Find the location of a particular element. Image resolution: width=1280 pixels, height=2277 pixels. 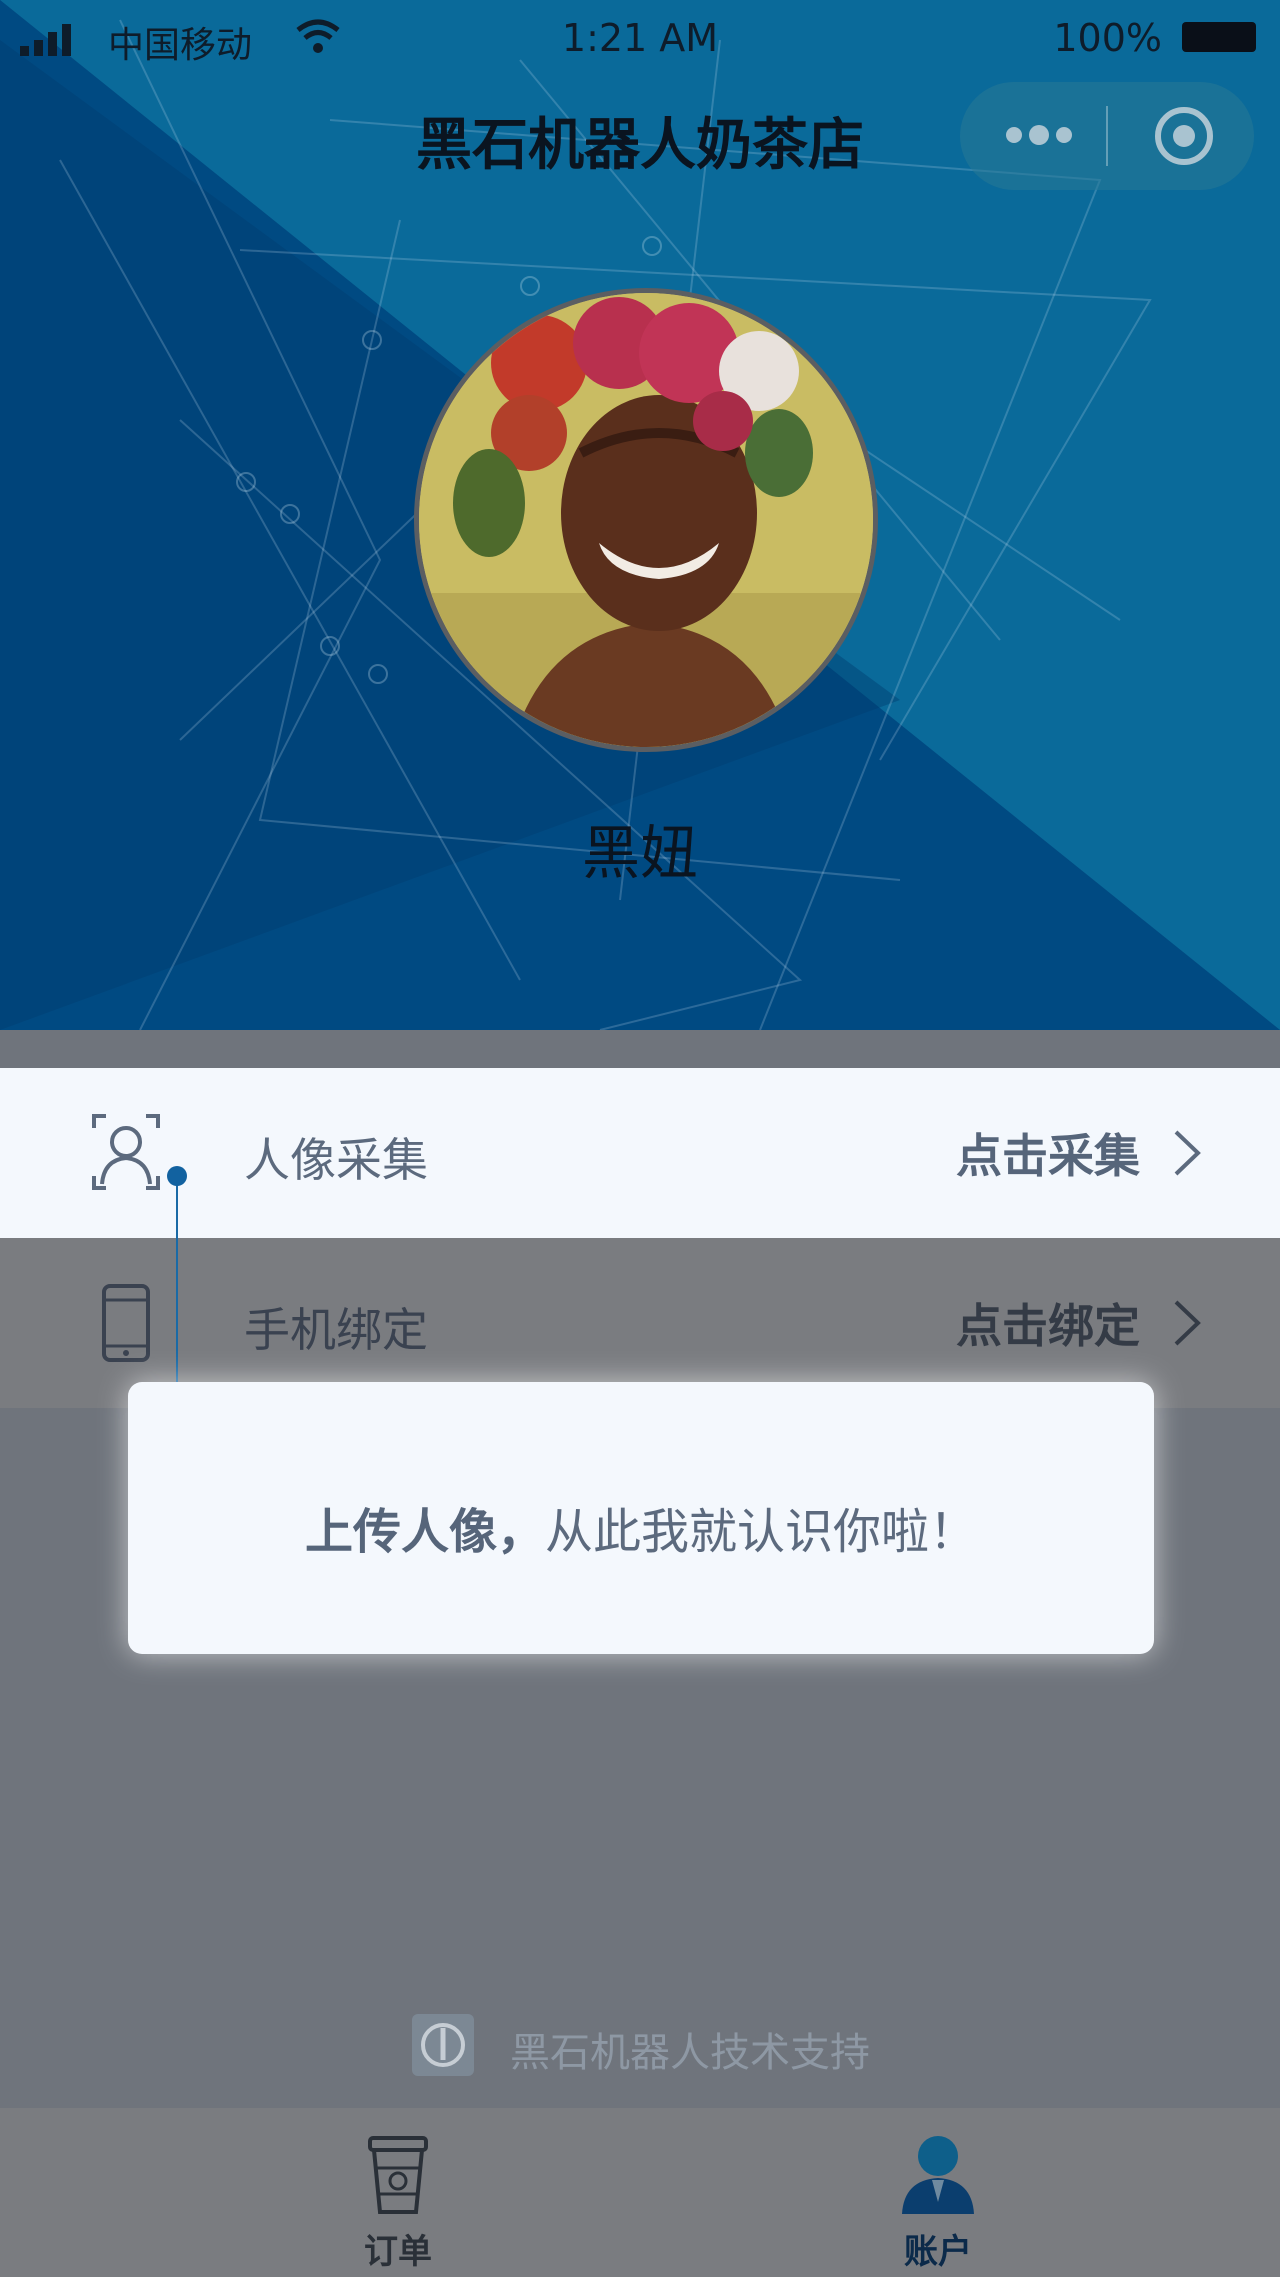

guide-tooltip-rest: 从此我就认识你啦！ is located at coordinates (761, 1532).